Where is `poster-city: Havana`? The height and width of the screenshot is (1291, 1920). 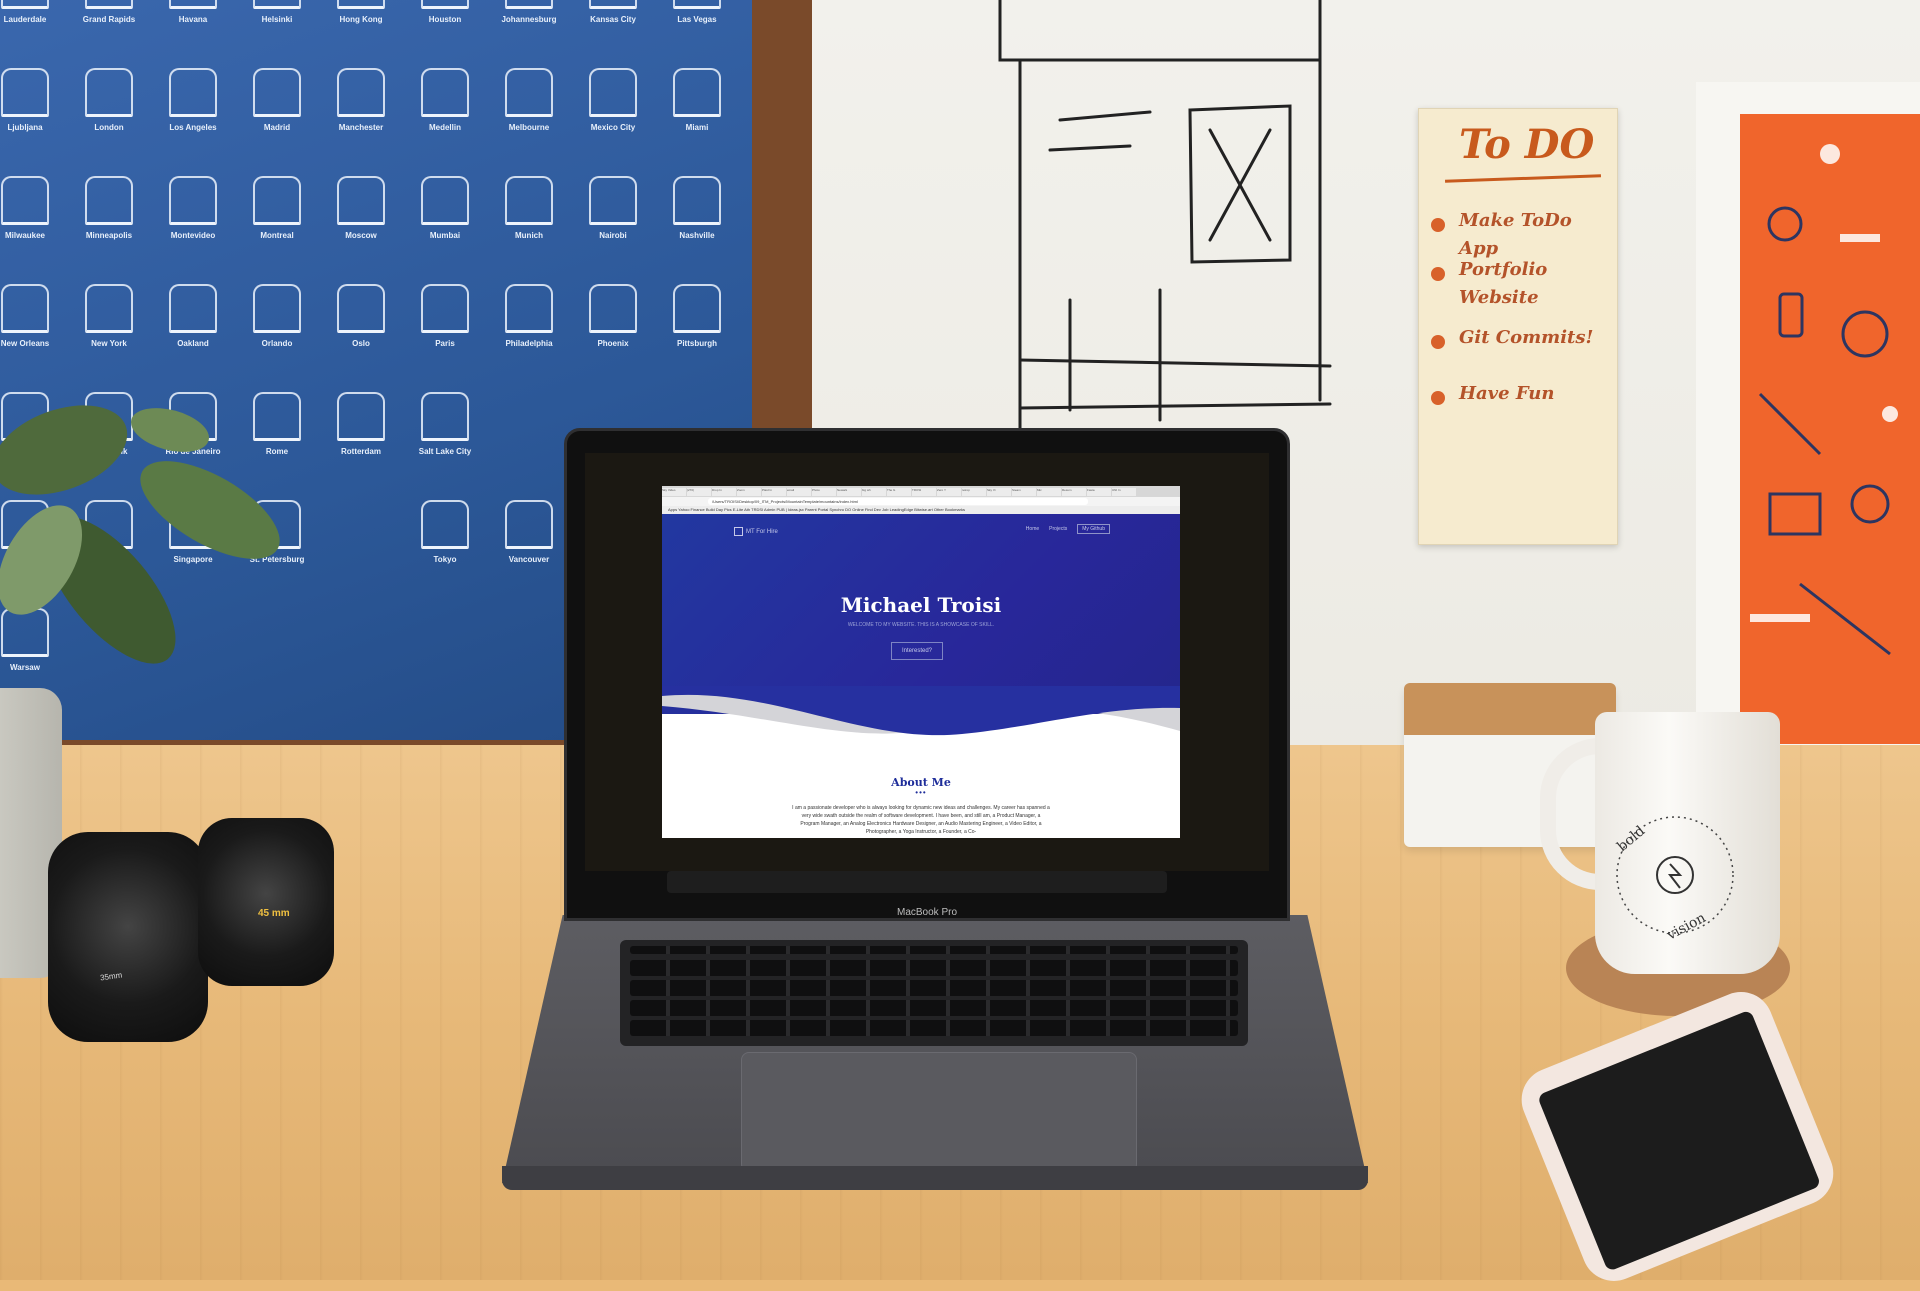
poster-city: Havana is located at coordinates (193, 12).